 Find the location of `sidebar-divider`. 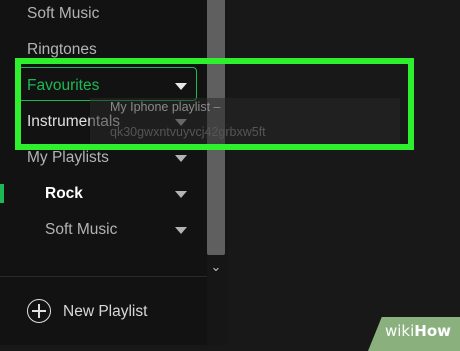

sidebar-divider is located at coordinates (103, 276).